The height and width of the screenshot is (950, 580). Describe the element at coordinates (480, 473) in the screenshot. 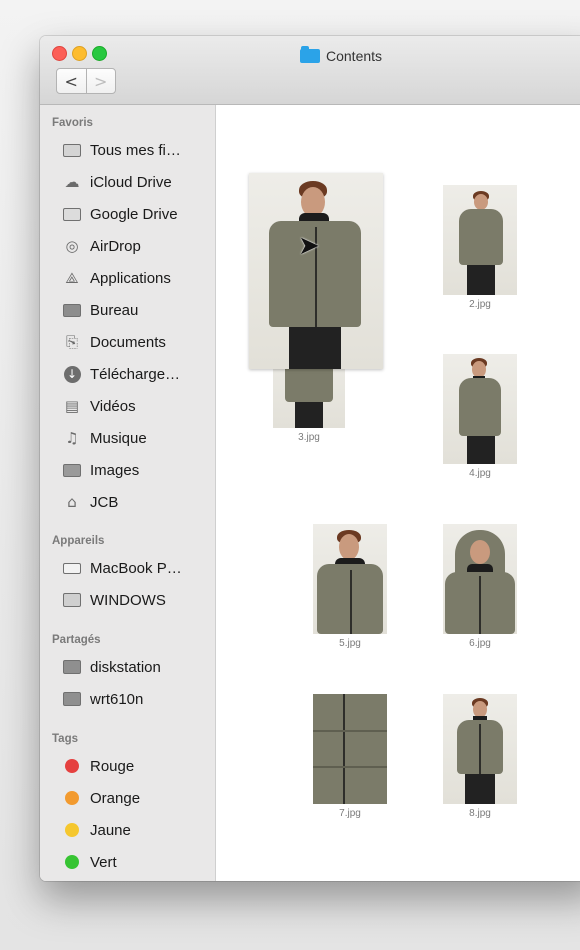

I see `file-name-4: 4.jpg` at that location.